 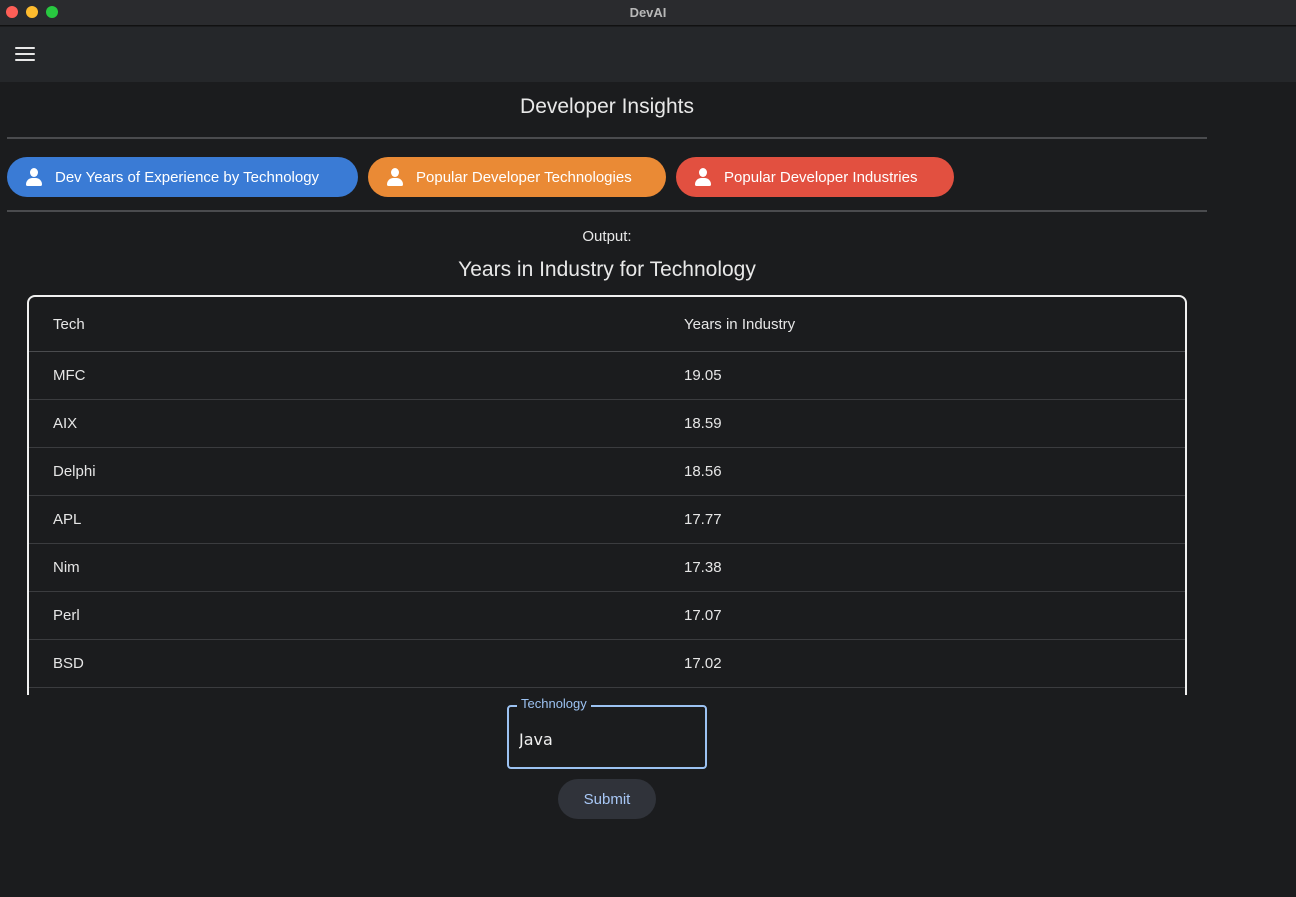 What do you see at coordinates (703, 615) in the screenshot?
I see `years-cell: 17.07` at bounding box center [703, 615].